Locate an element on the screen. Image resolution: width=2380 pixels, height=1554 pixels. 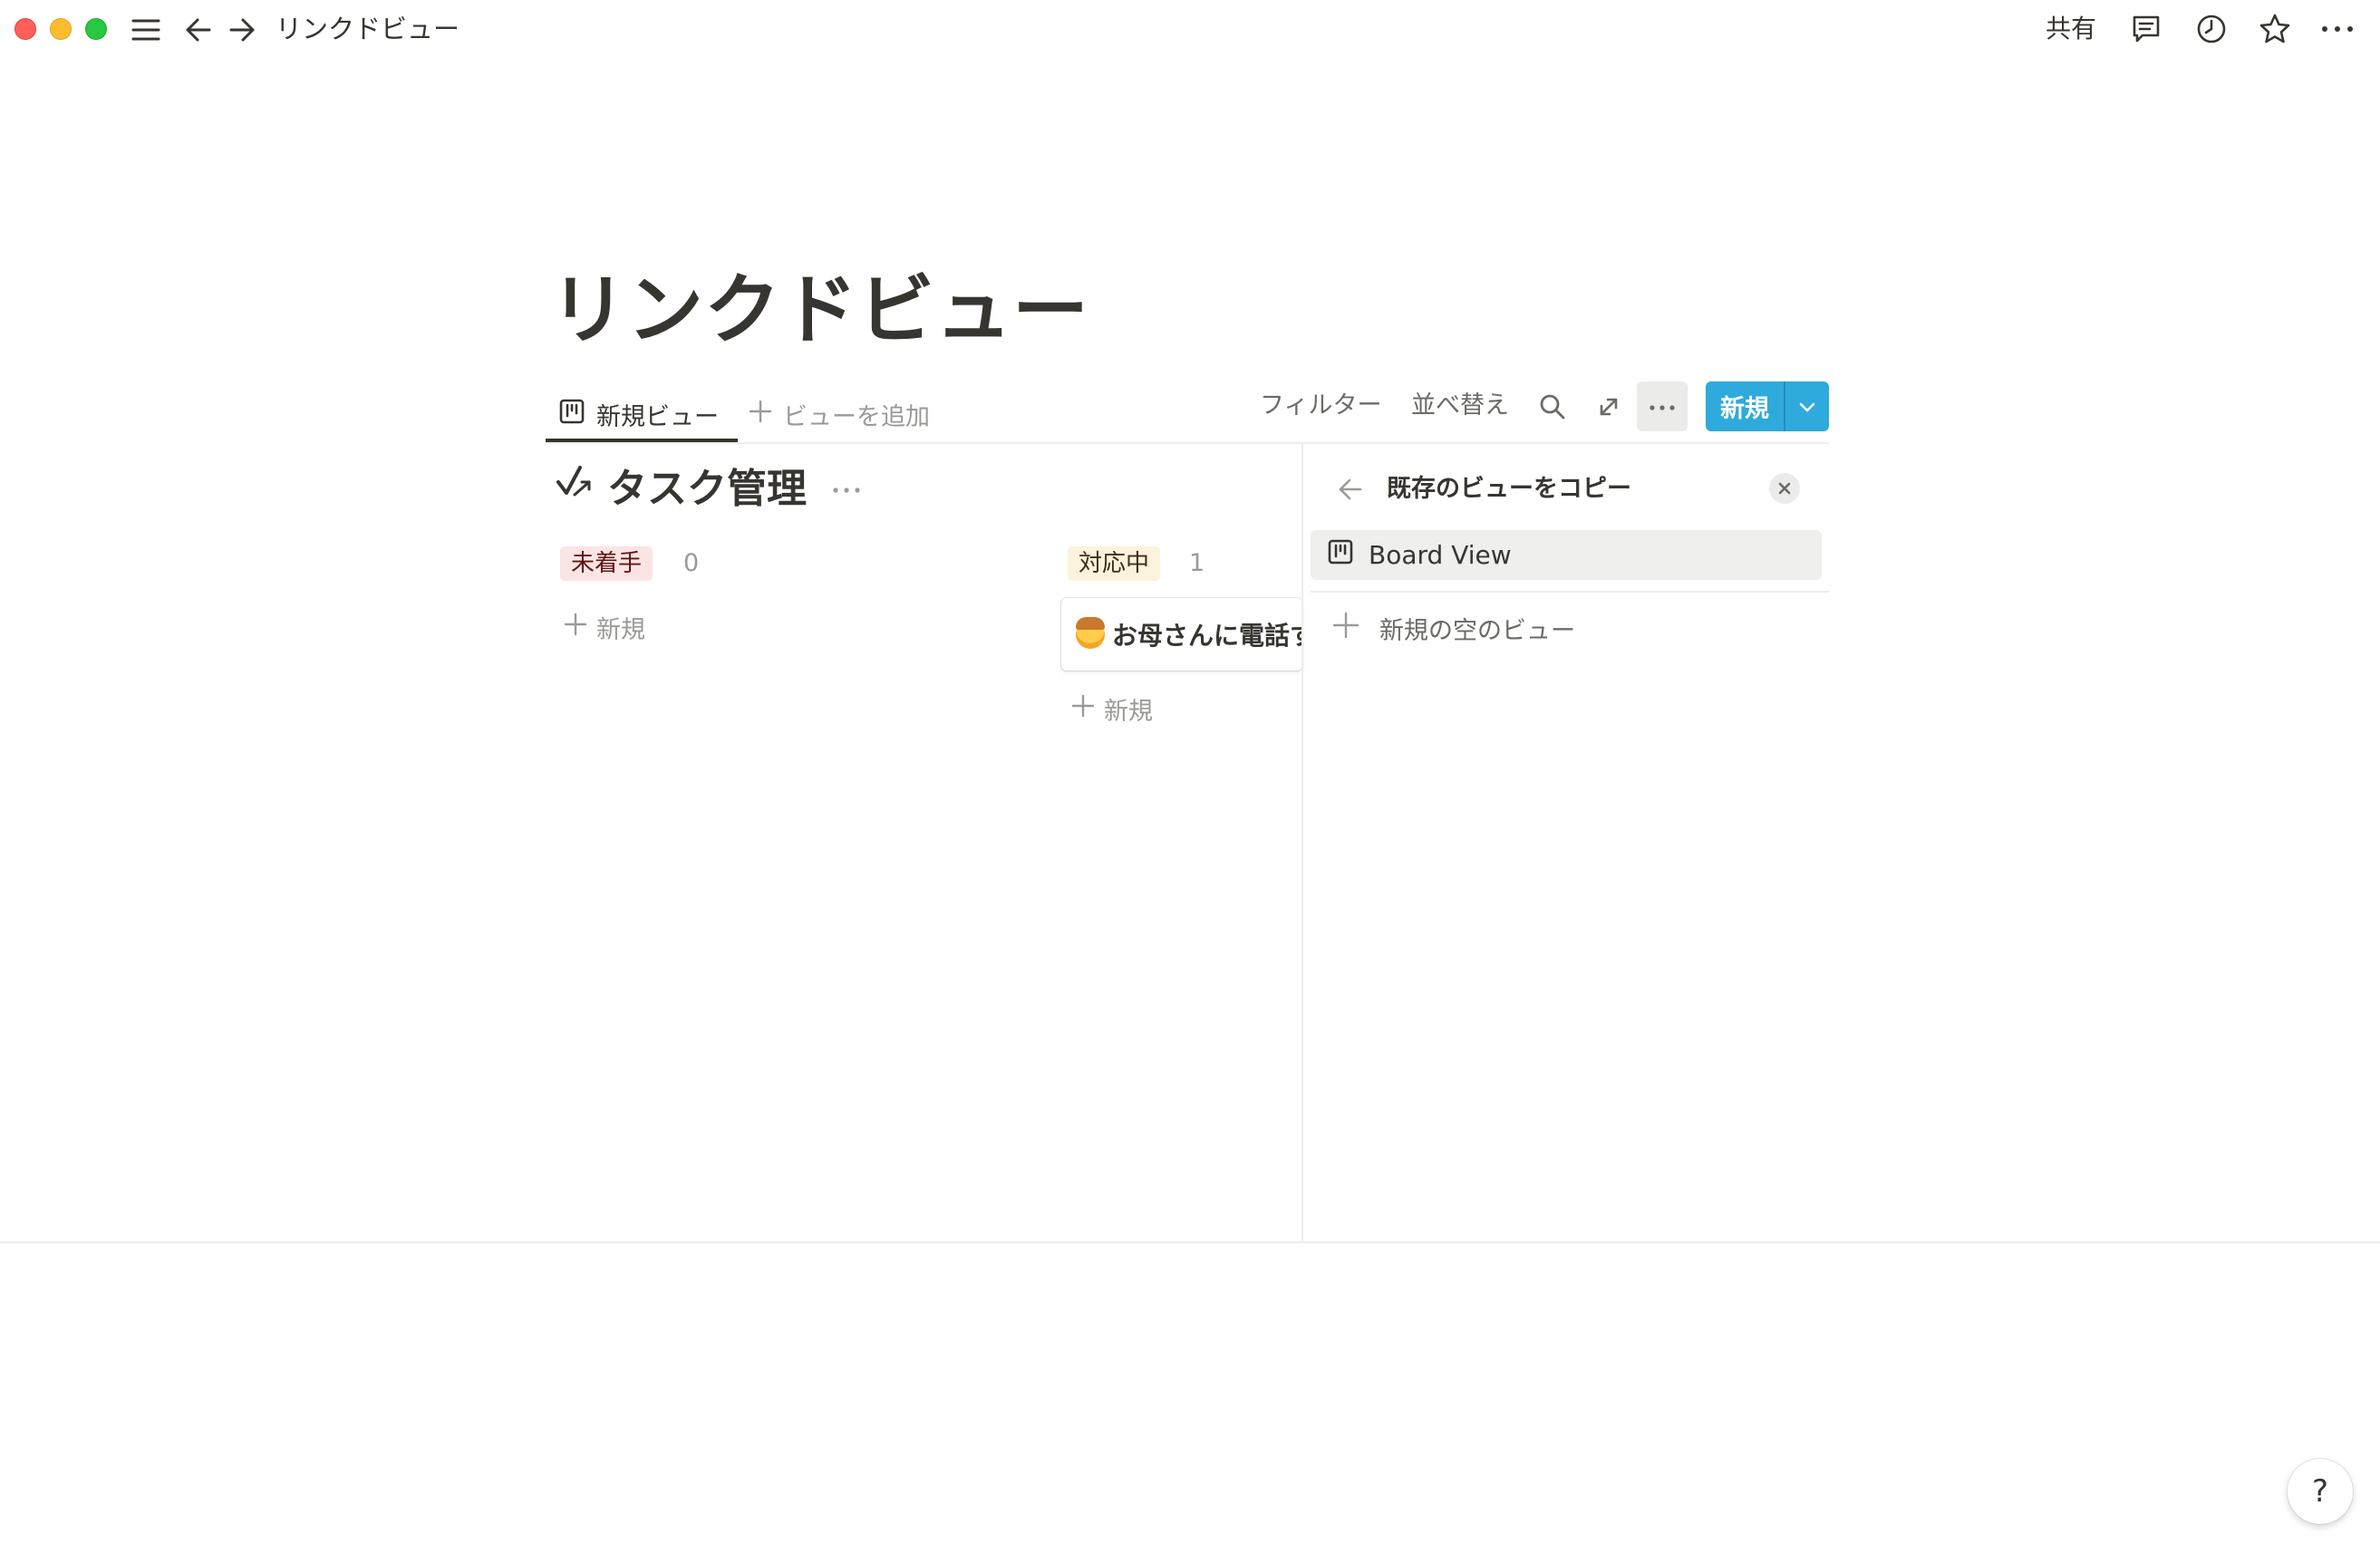
window-zoom-button is located at coordinates (96, 29).